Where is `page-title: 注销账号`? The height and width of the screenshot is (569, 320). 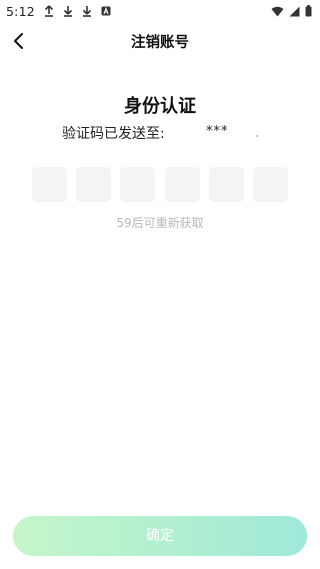
page-title: 注销账号 is located at coordinates (160, 43).